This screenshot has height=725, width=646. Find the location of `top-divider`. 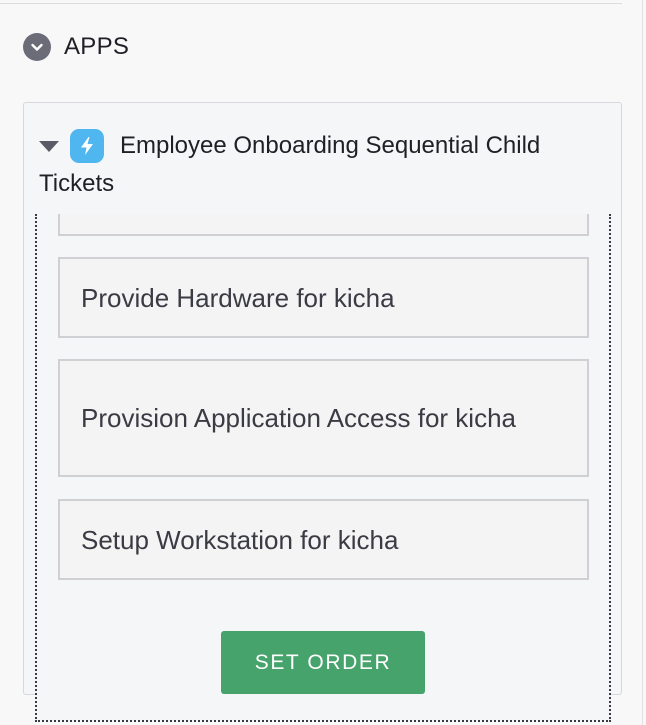

top-divider is located at coordinates (311, 3).